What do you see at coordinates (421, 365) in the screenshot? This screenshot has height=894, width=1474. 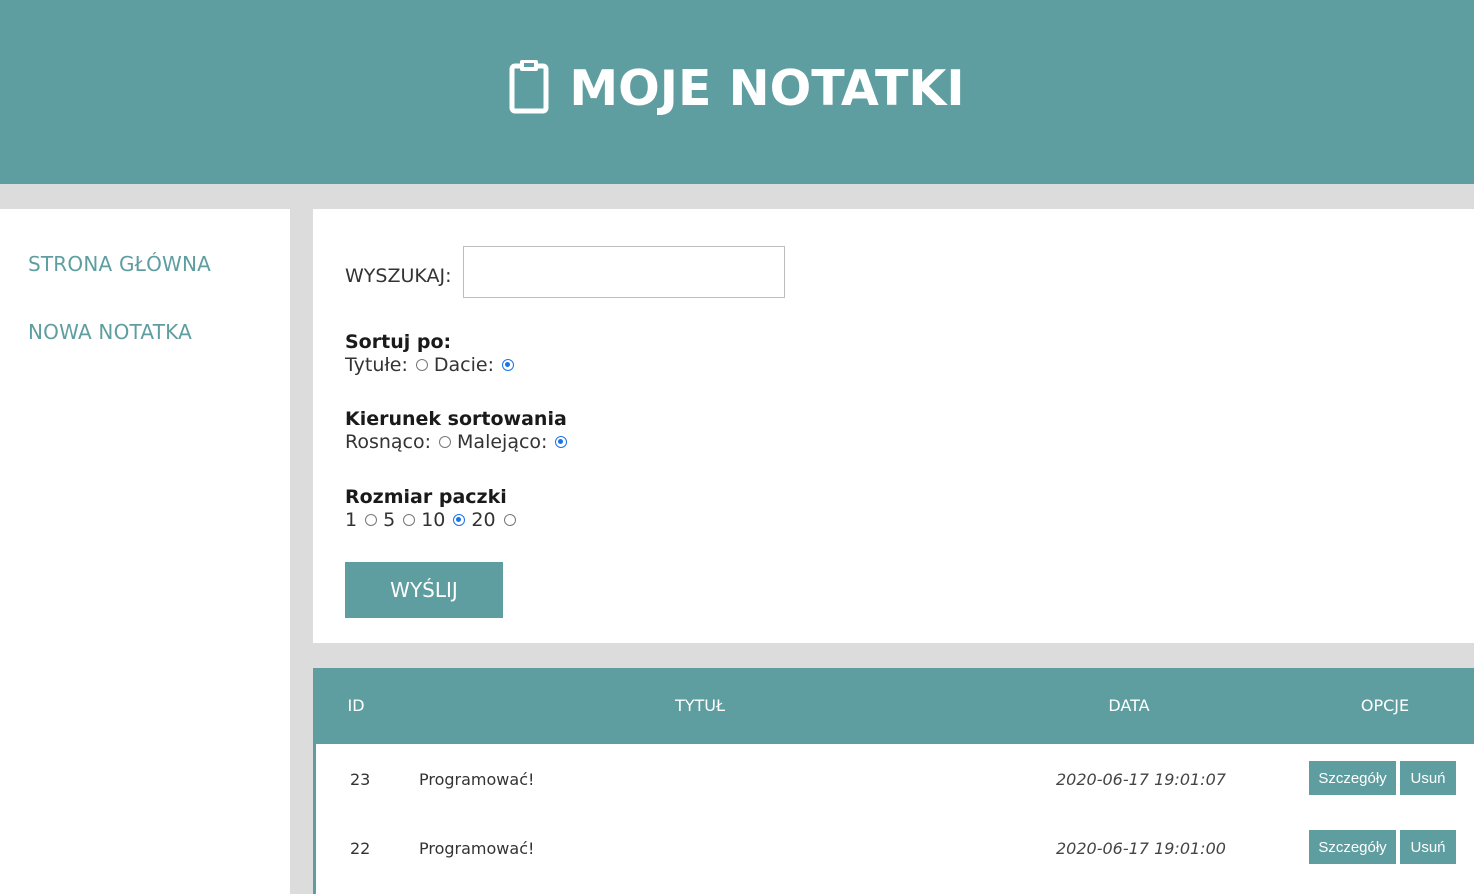 I see `sort-by-title-radio` at bounding box center [421, 365].